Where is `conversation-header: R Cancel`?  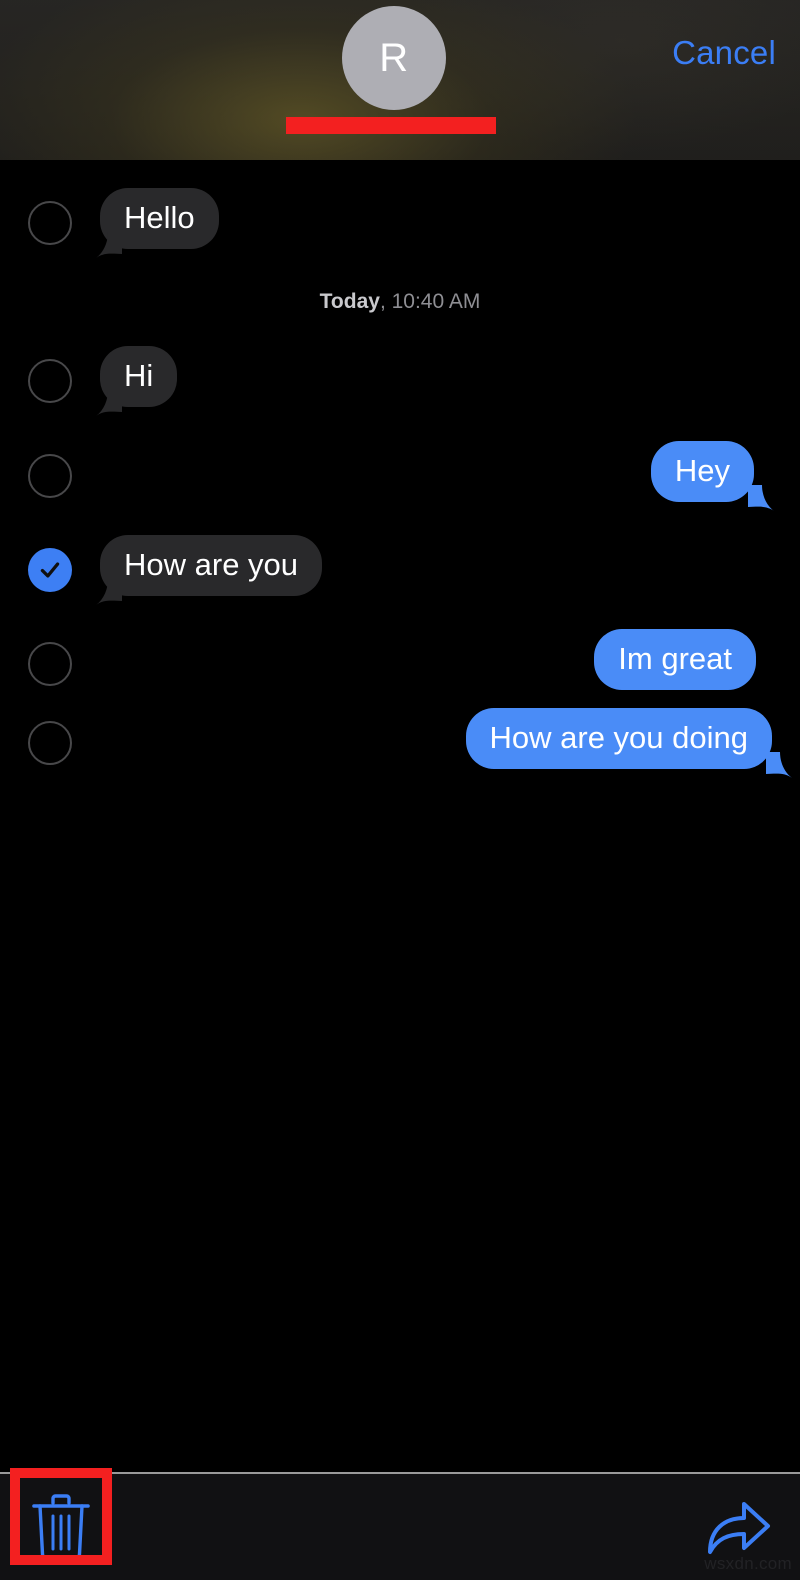
conversation-header: R Cancel is located at coordinates (400, 80).